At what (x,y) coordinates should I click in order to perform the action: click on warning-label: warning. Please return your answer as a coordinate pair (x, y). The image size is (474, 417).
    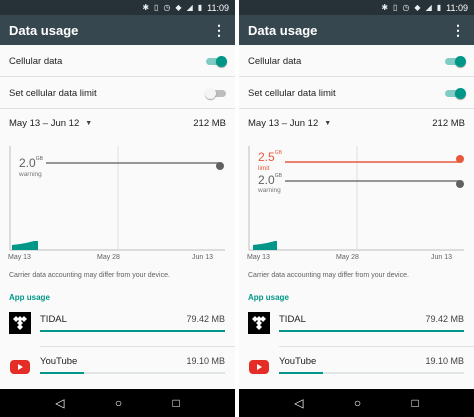
    Looking at the image, I should click on (269, 190).